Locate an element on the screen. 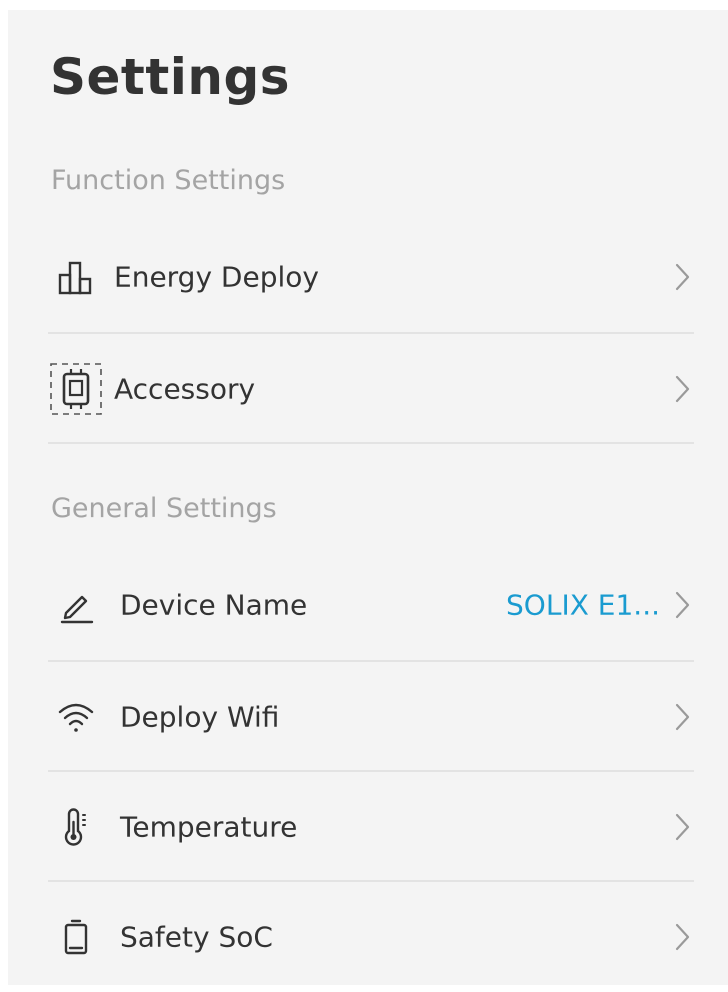 Image resolution: width=728 pixels, height=992 pixels. battery-icon is located at coordinates (76, 937).